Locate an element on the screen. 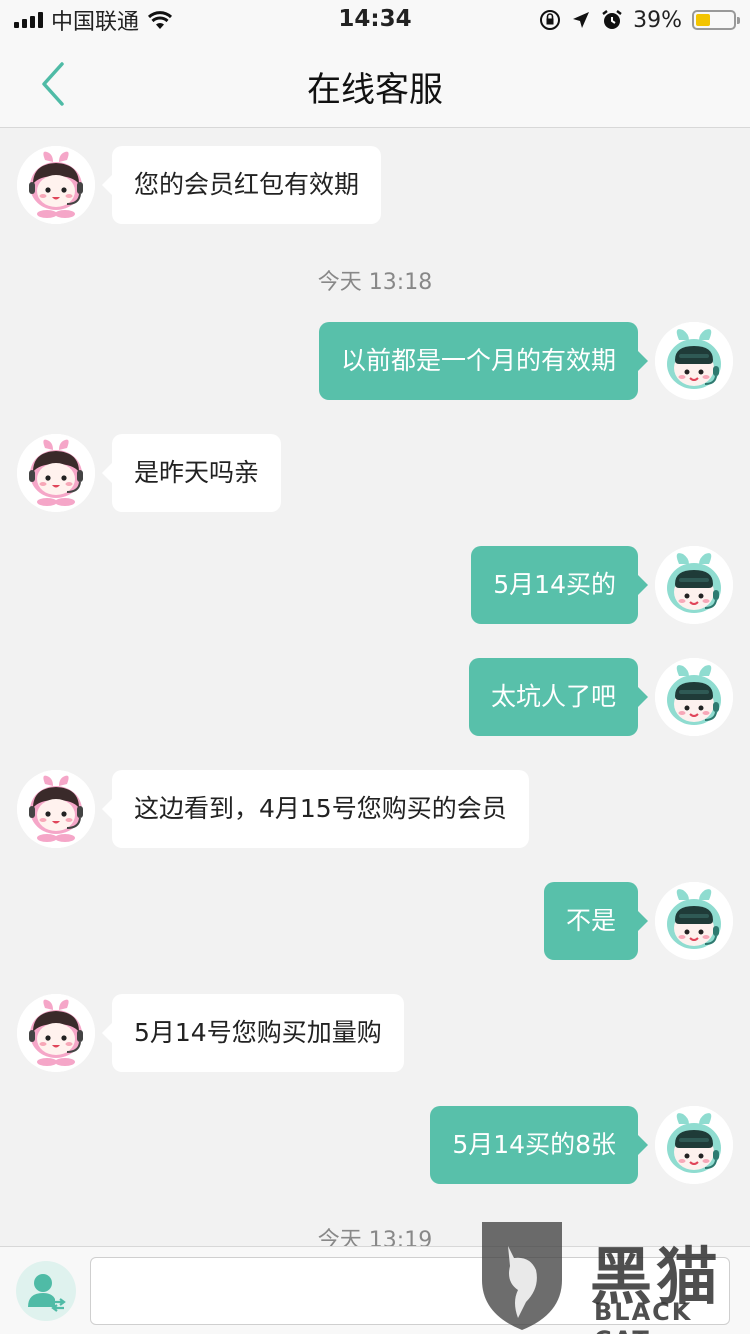 Image resolution: width=750 pixels, height=1334 pixels. message-bubble: 5月14买的8张 is located at coordinates (539, 1145).